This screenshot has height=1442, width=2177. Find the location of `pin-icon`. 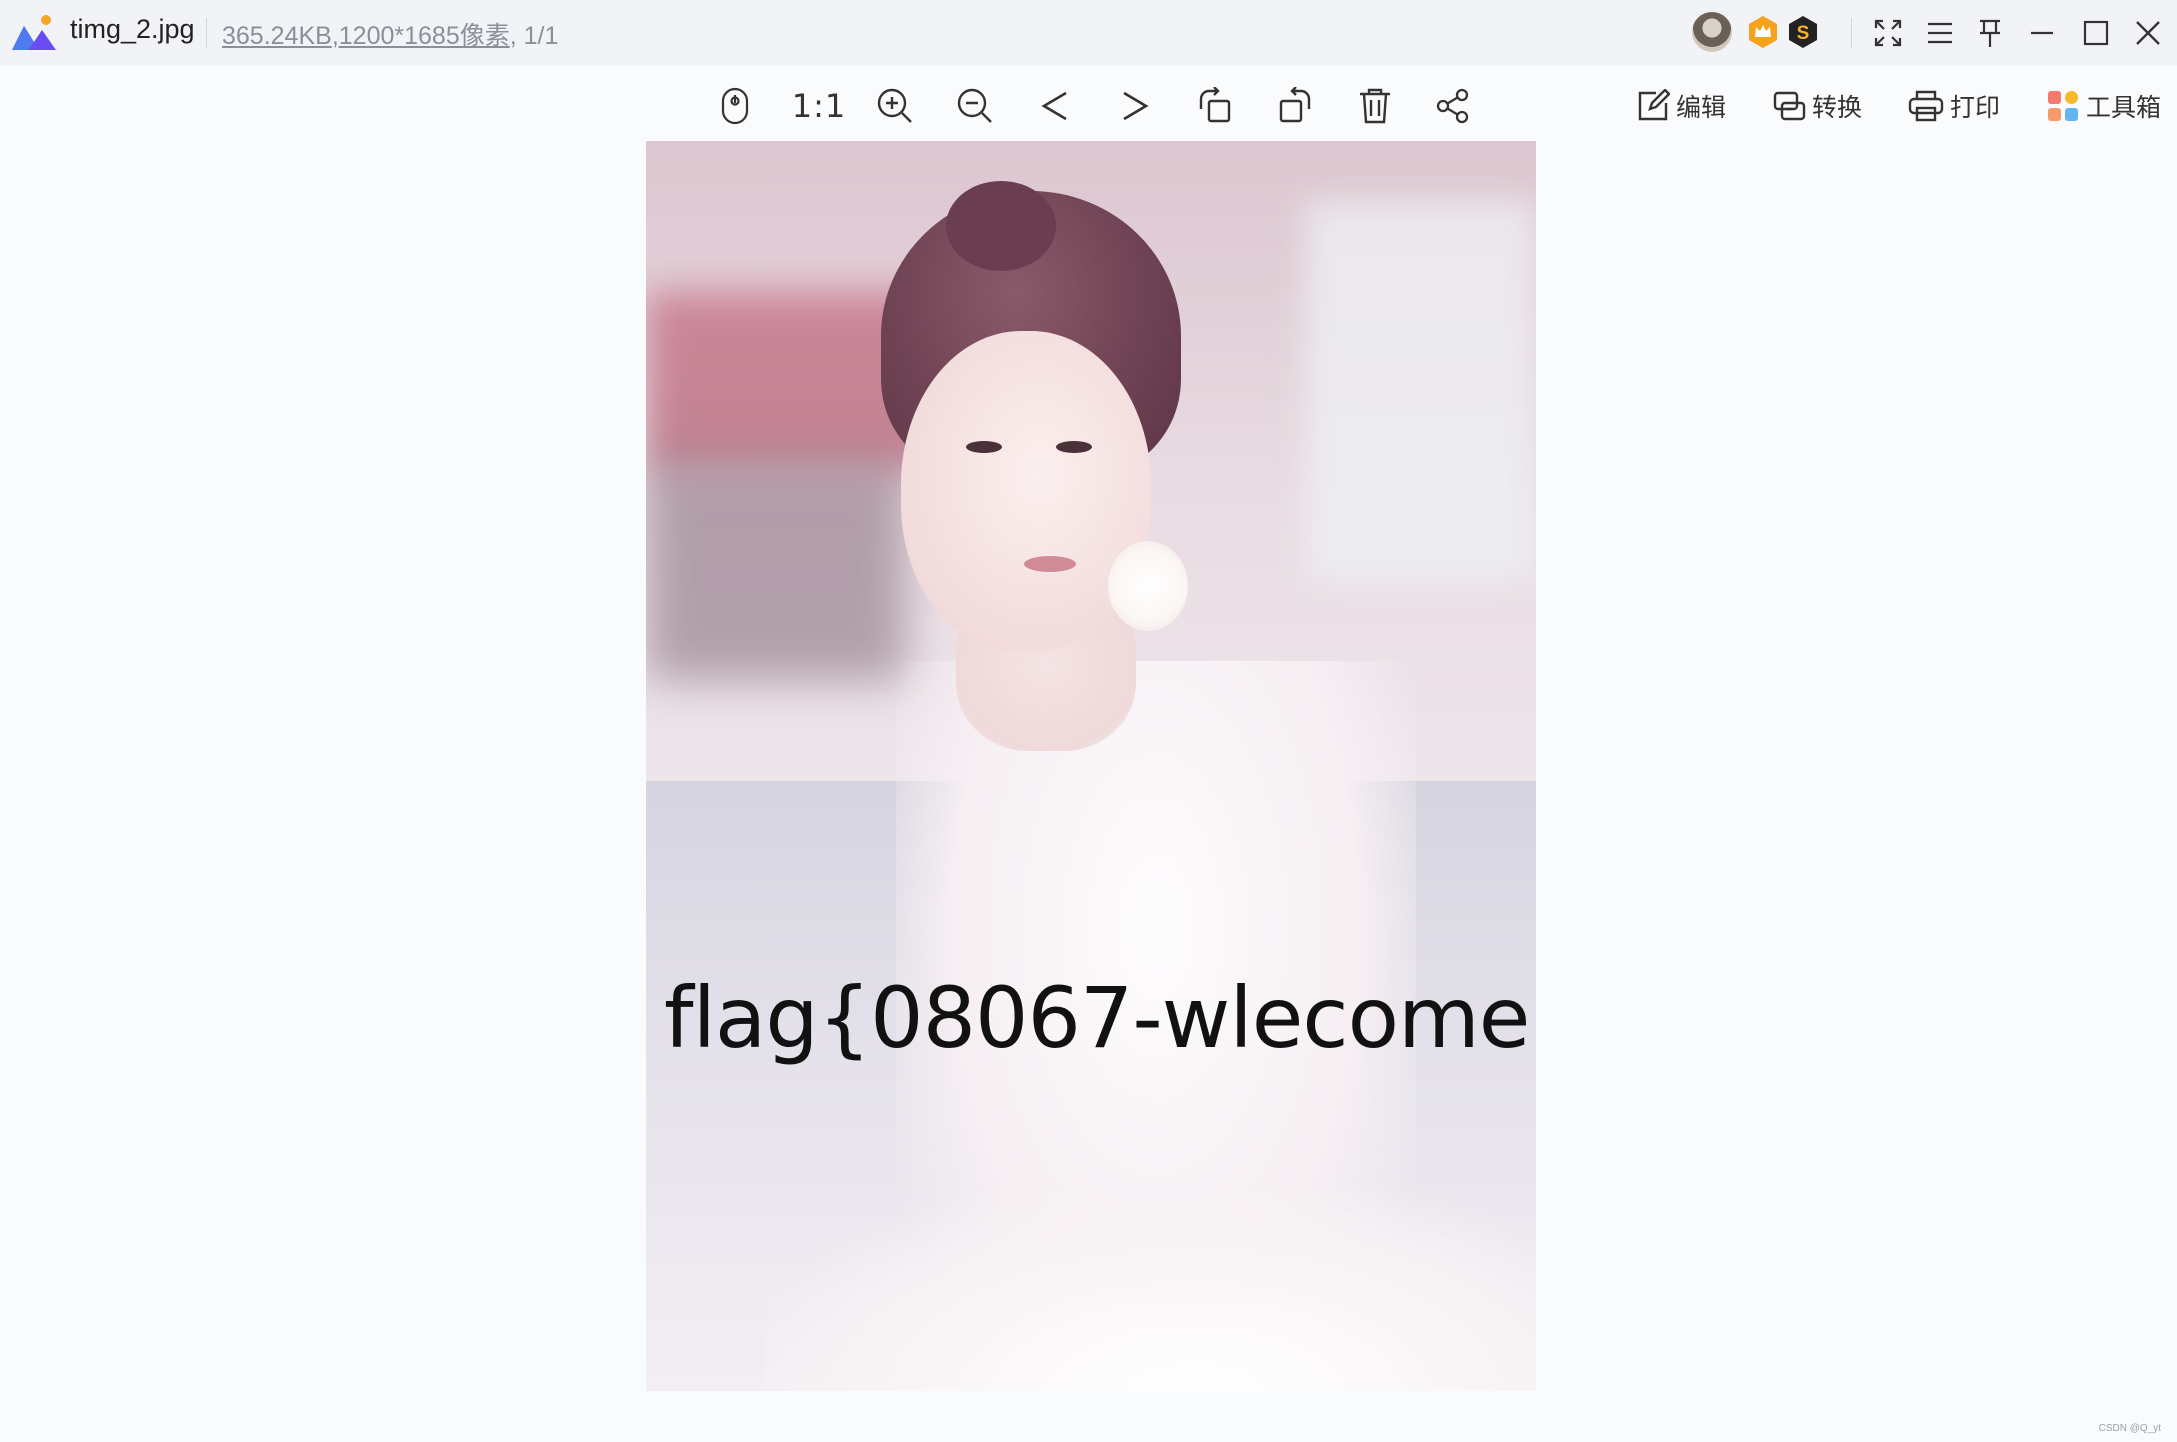

pin-icon is located at coordinates (1990, 33).